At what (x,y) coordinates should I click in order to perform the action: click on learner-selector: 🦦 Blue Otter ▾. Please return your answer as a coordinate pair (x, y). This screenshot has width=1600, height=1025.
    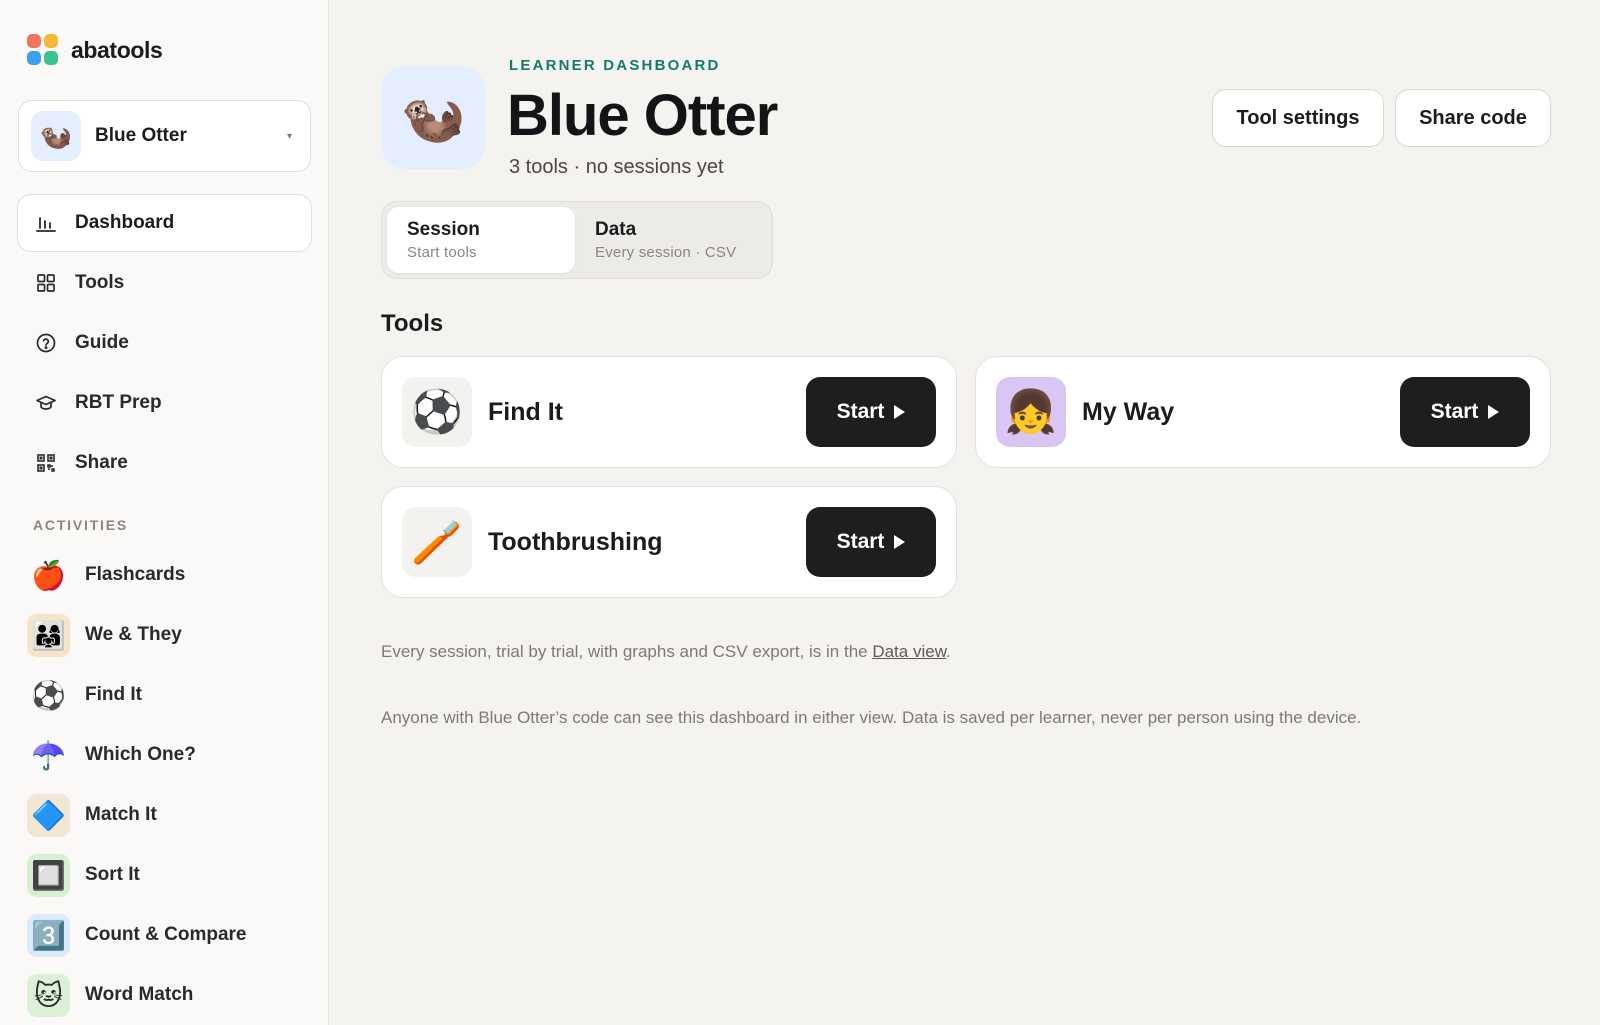
    Looking at the image, I should click on (164, 136).